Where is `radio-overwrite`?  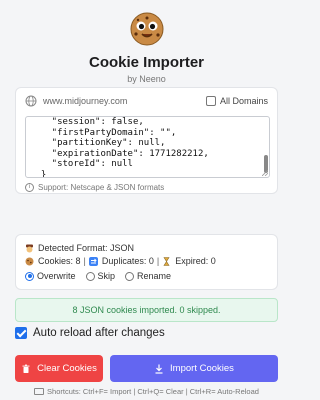 radio-overwrite is located at coordinates (29, 276).